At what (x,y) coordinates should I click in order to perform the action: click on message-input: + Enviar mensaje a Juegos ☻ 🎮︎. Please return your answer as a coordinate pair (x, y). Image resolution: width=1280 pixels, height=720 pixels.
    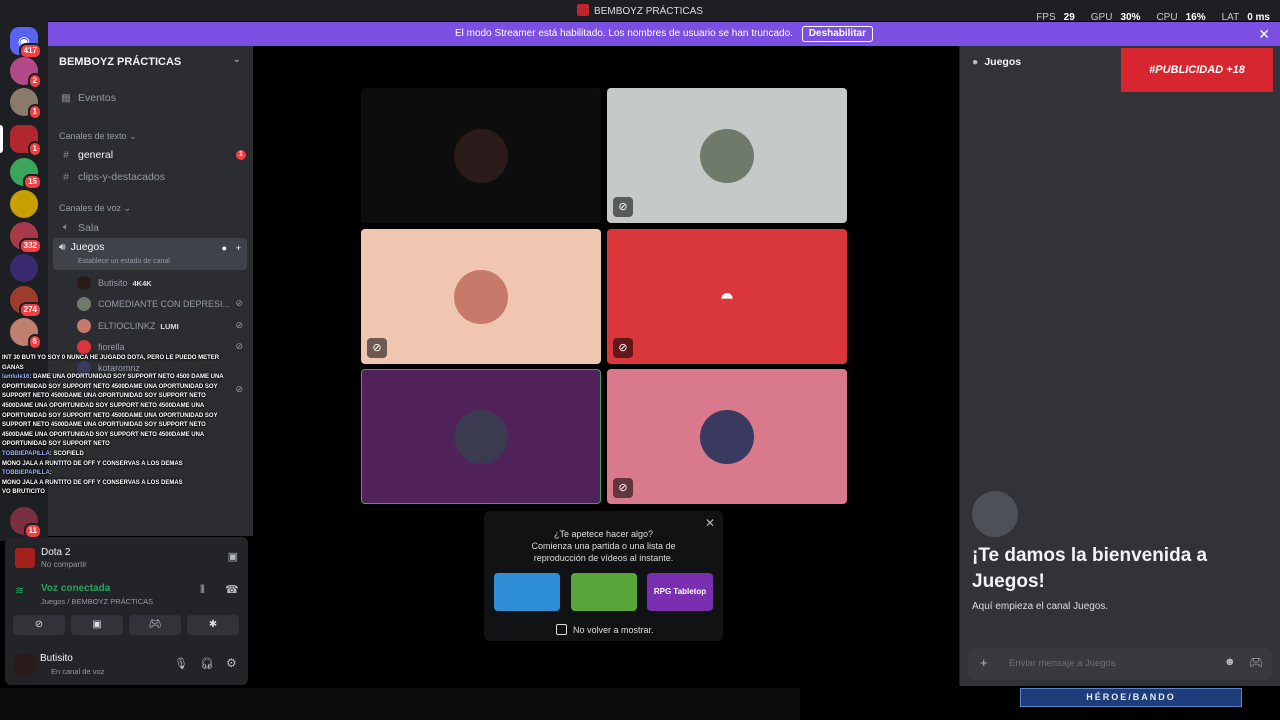
    Looking at the image, I should click on (1120, 664).